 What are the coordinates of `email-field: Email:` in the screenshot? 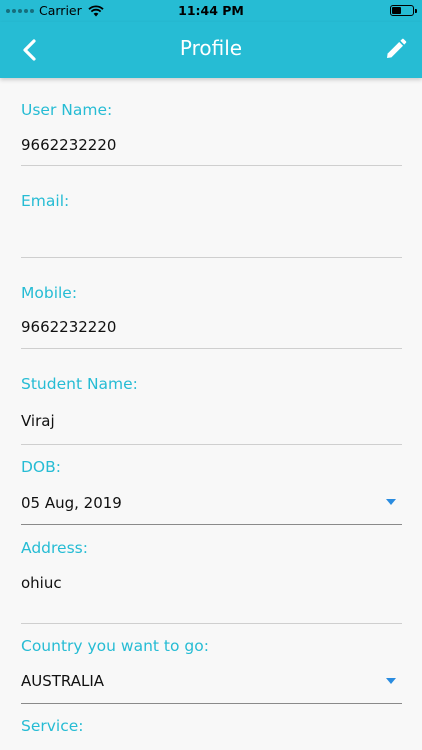 It's located at (211, 225).